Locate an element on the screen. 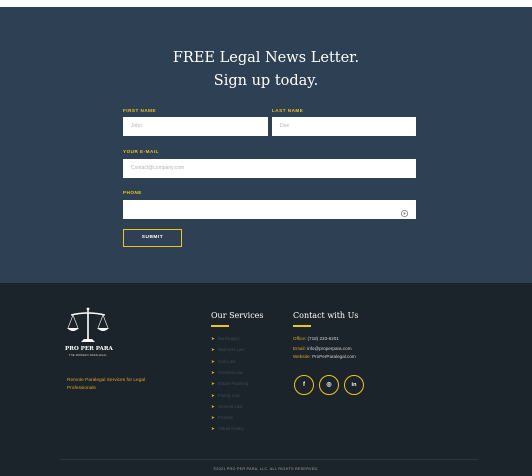 The width and height of the screenshot is (532, 476). contact-website: Website: ProPerParalegal.com is located at coordinates (324, 356).